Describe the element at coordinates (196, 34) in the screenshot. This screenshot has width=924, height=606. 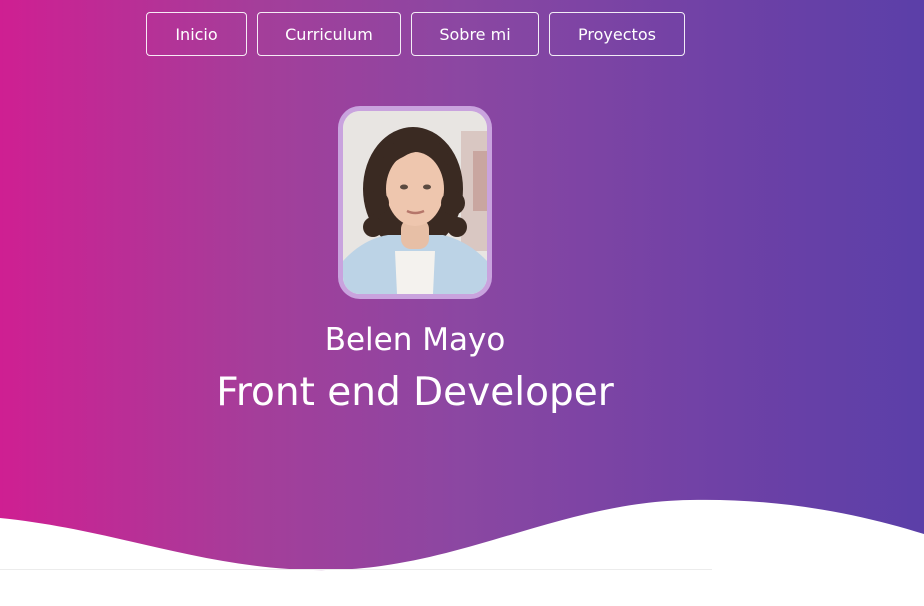
I see `nav-button-inicio: Inicio` at that location.